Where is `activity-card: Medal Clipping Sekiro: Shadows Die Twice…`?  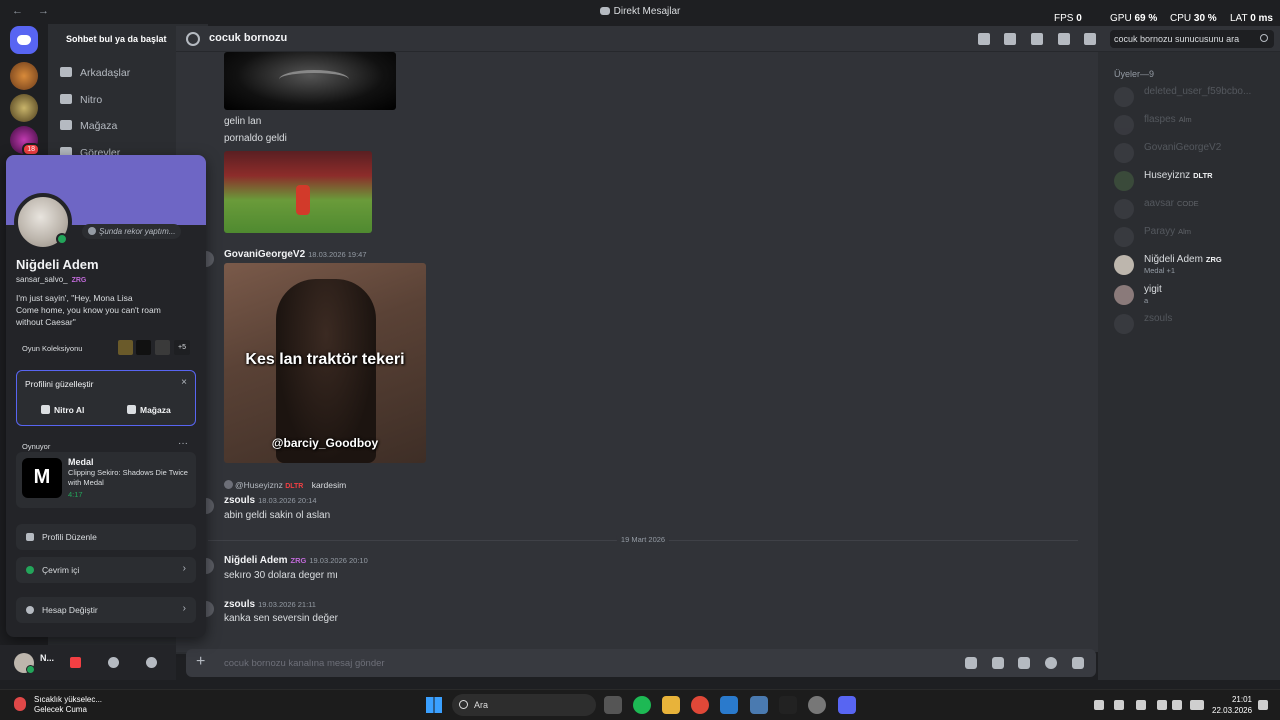
activity-card: Medal Clipping Sekiro: Shadows Die Twice… is located at coordinates (106, 480).